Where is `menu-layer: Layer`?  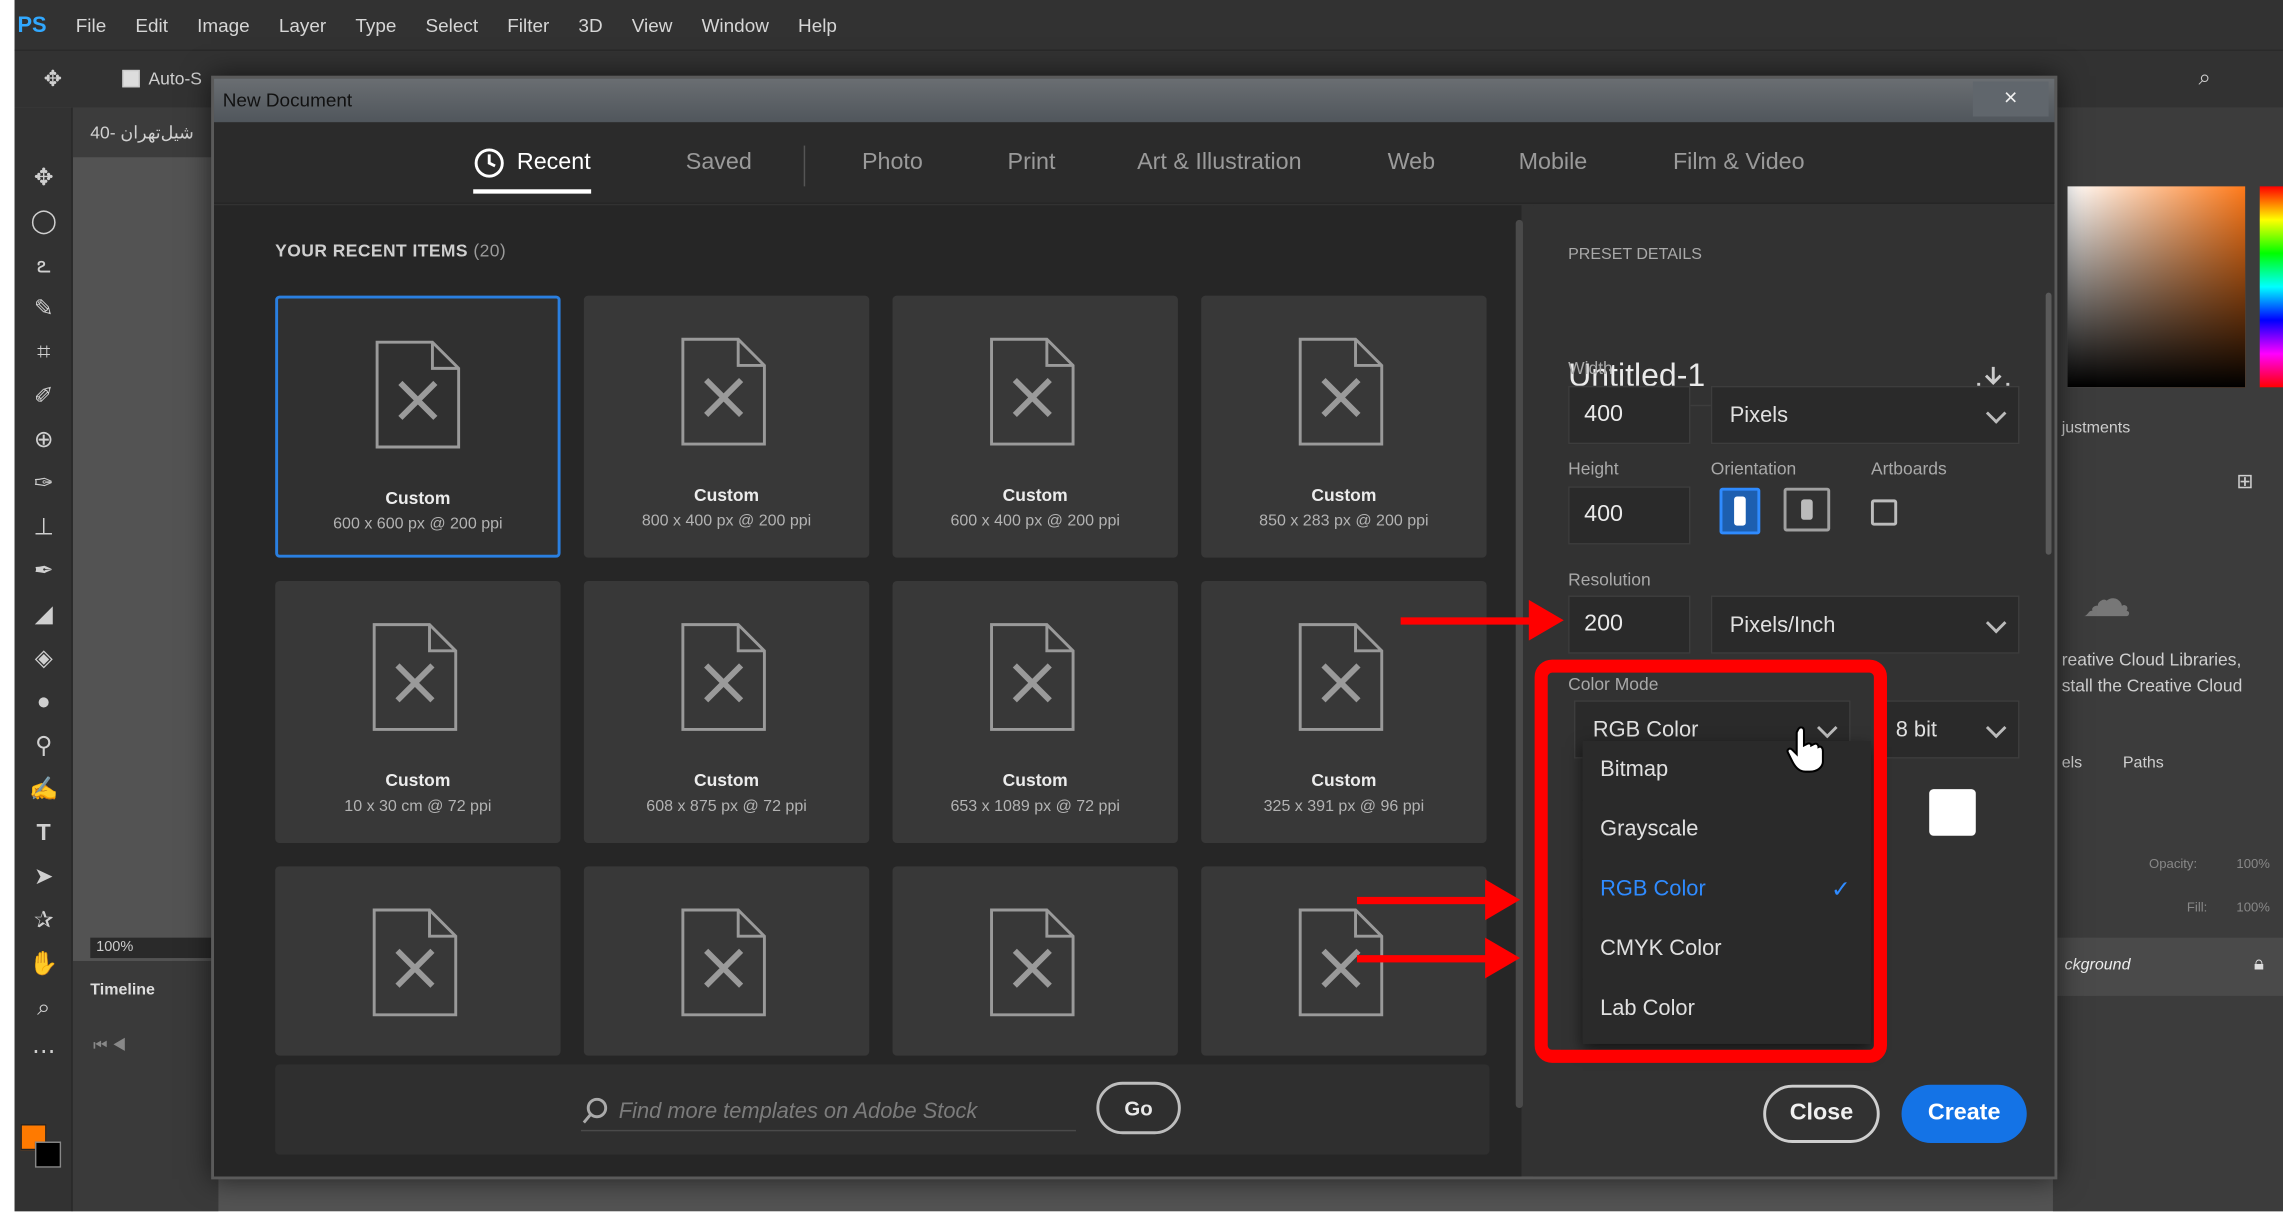 menu-layer: Layer is located at coordinates (302, 25).